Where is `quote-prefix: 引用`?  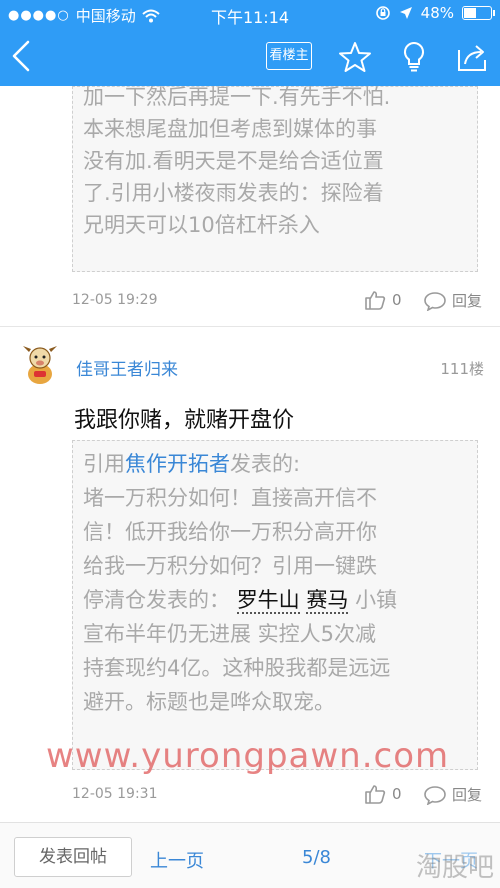
quote-prefix: 引用 is located at coordinates (104, 464).